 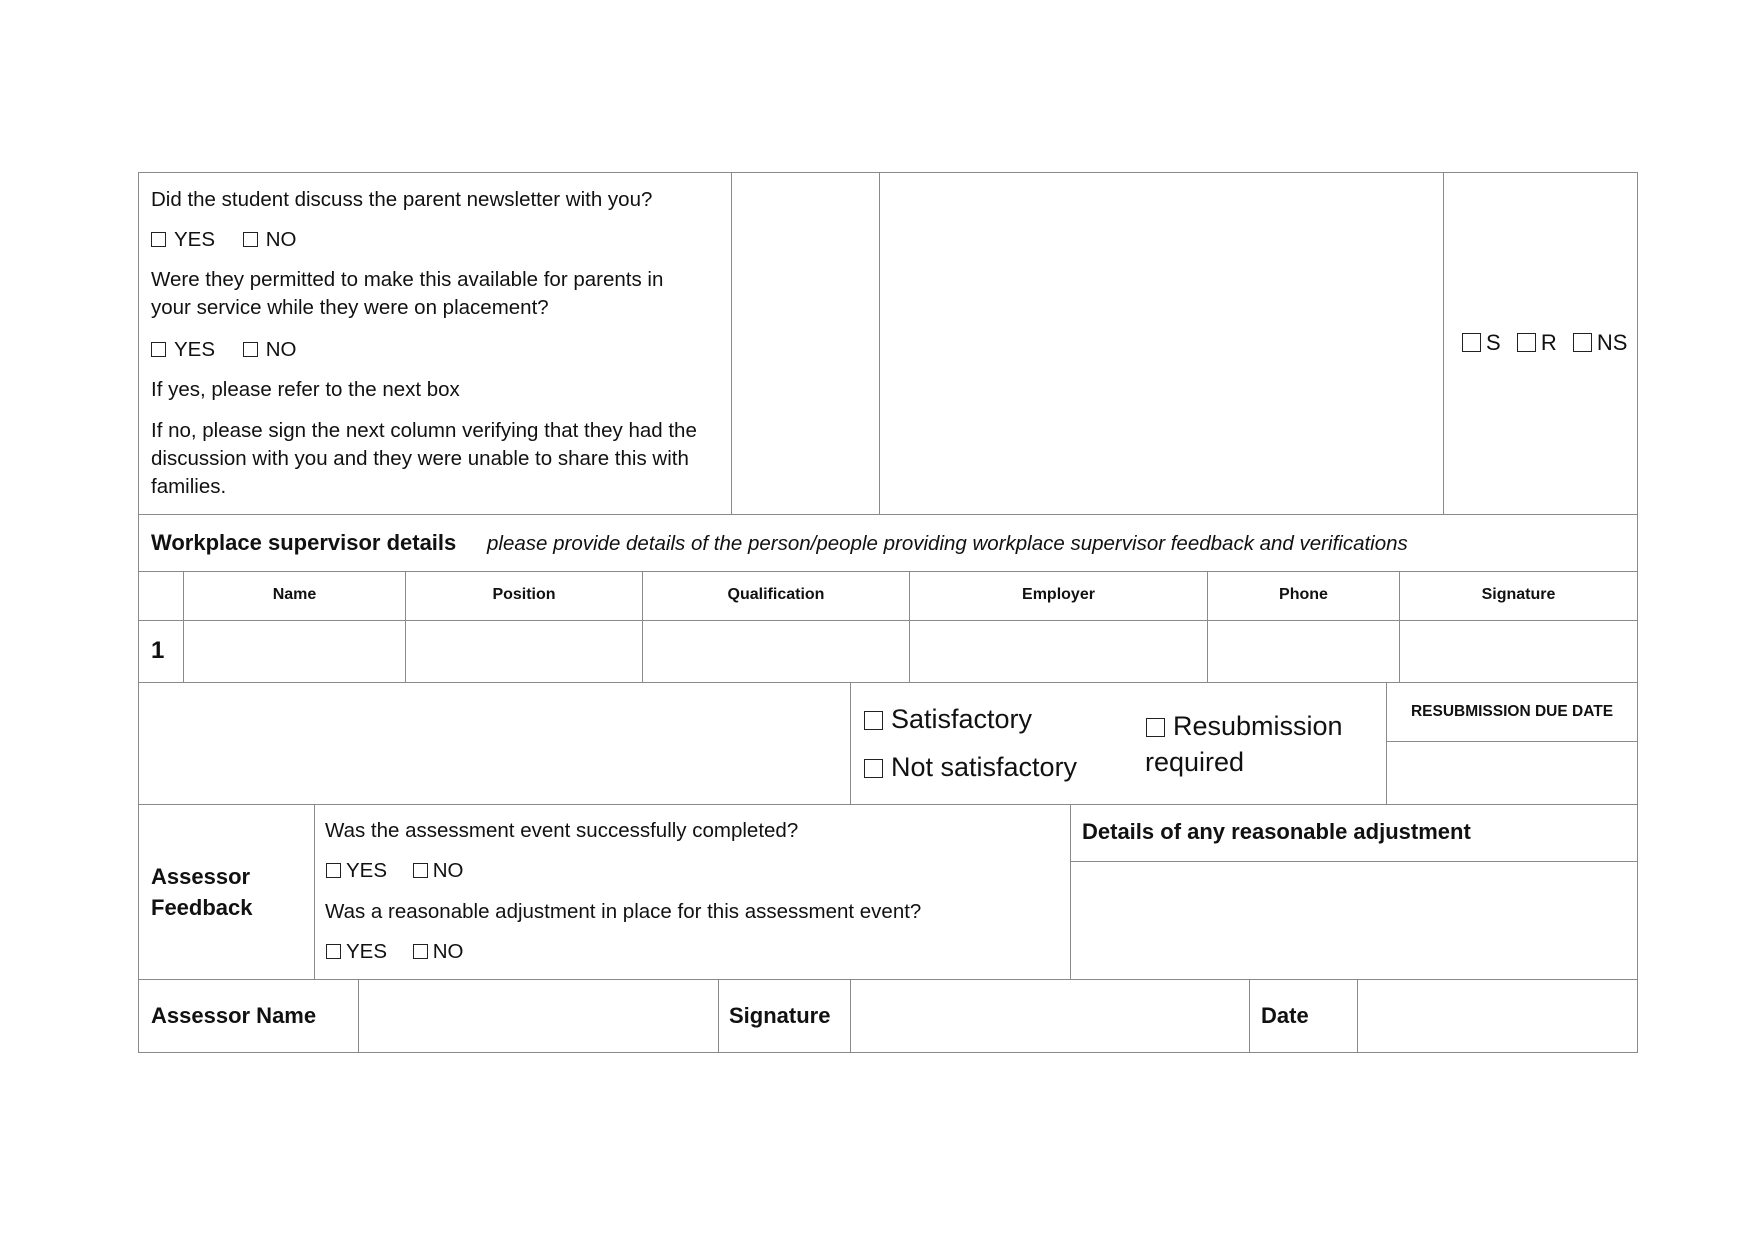 I want to click on completed-yes-option: YES, so click(x=356, y=870).